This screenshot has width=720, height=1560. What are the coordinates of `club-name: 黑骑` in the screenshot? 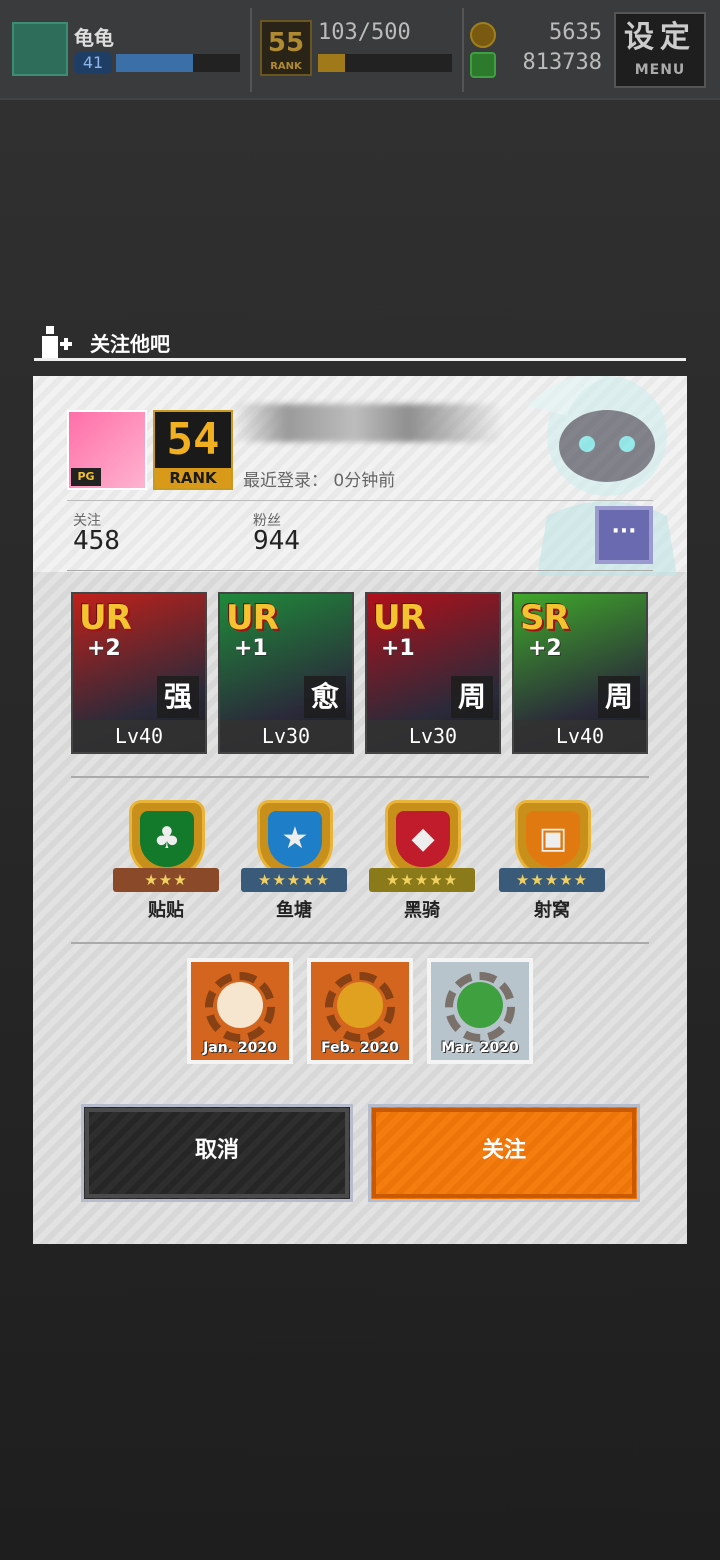 It's located at (422, 910).